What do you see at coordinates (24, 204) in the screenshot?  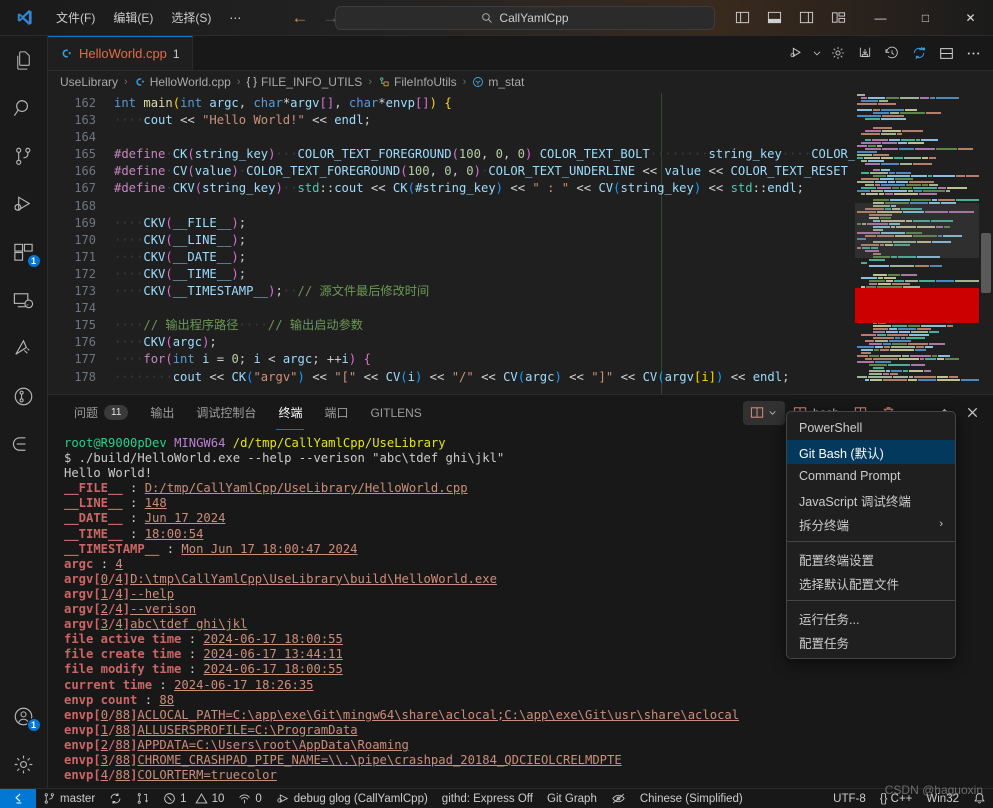 I see `sidebar-item-run-and-debug` at bounding box center [24, 204].